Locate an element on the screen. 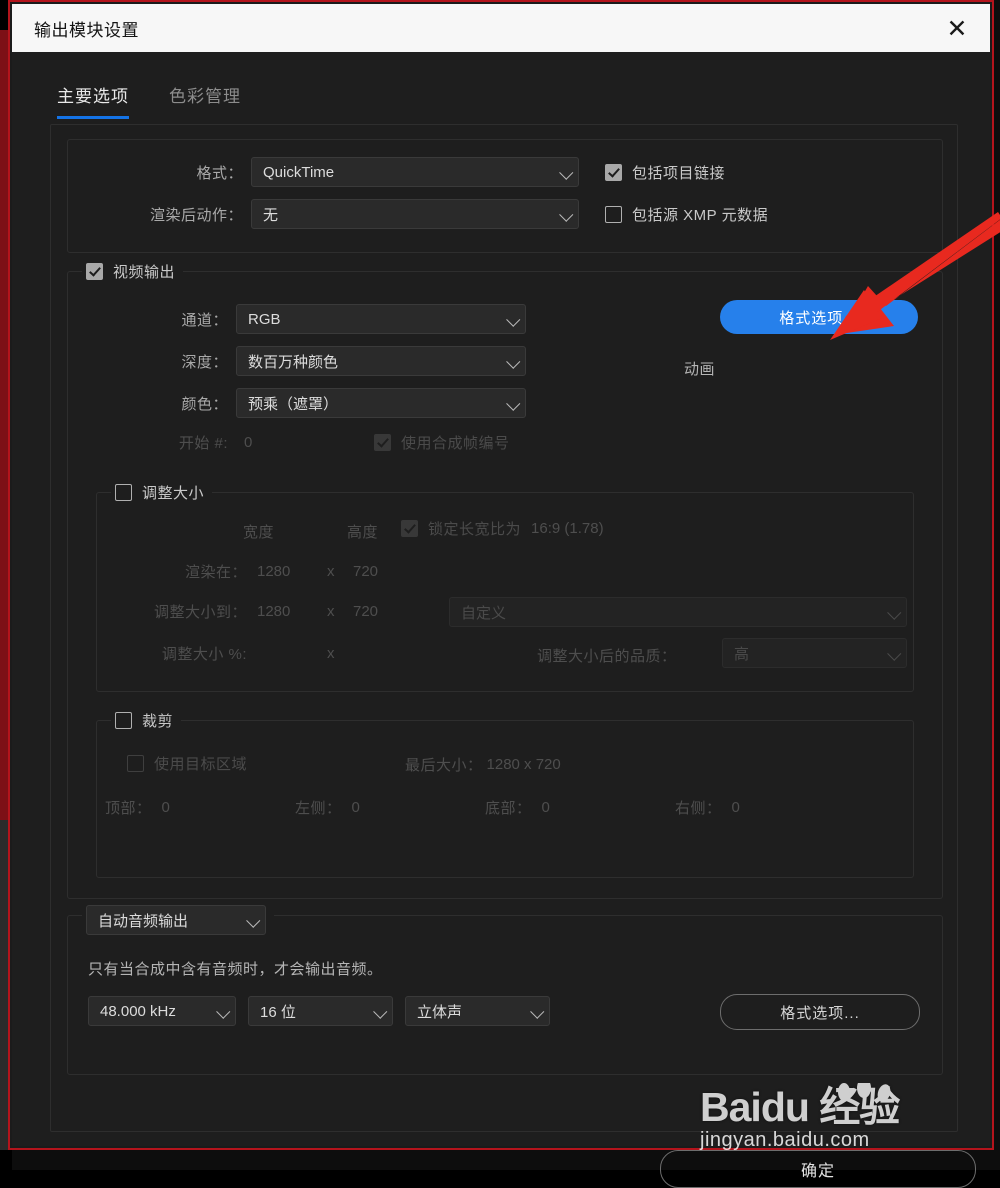  color-value: 预乘（遮罩） is located at coordinates (293, 404).